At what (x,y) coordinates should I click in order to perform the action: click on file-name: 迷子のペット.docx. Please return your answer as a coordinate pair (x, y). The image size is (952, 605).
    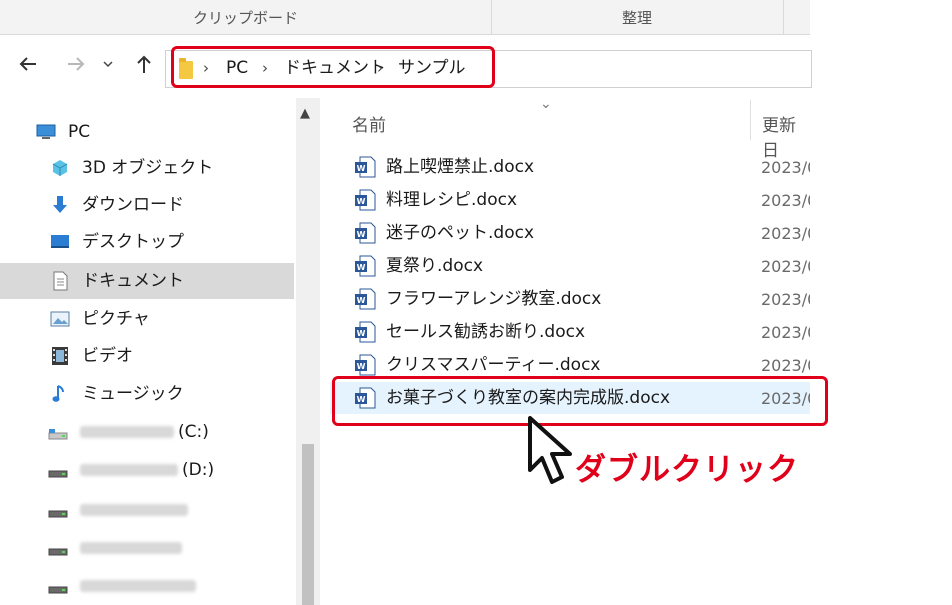
    Looking at the image, I should click on (460, 233).